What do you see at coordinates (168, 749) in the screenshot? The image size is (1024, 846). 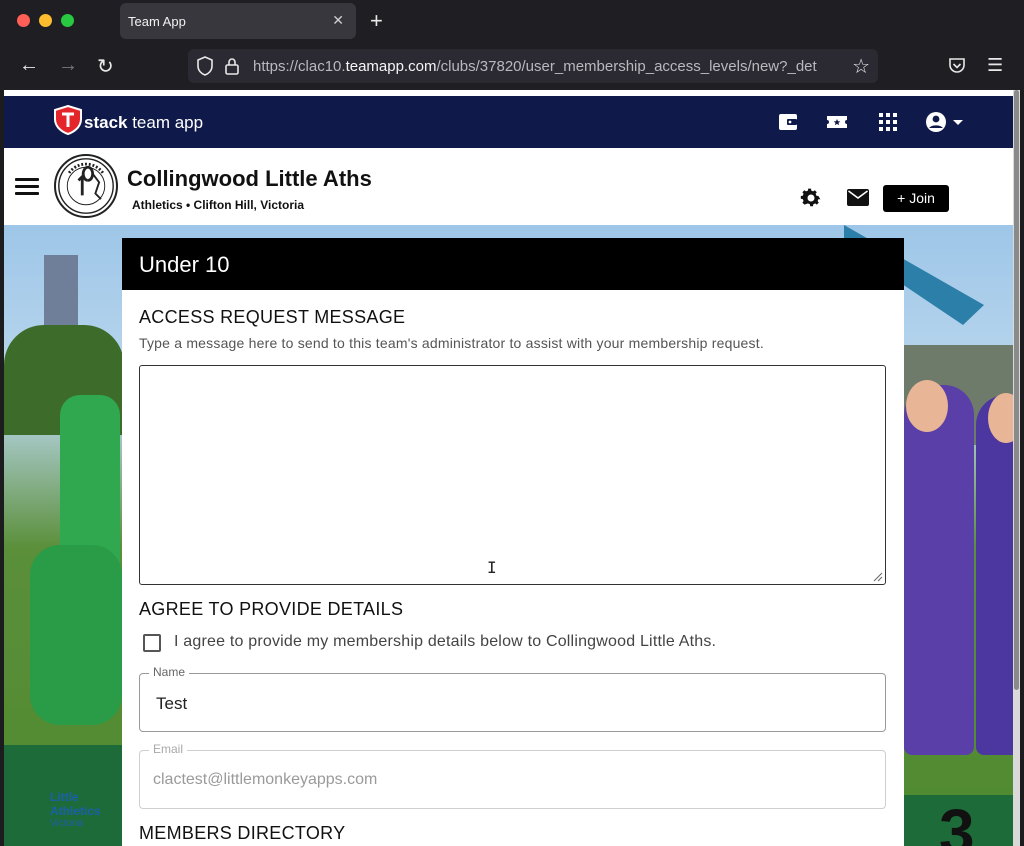 I see `email-field-label: Email` at bounding box center [168, 749].